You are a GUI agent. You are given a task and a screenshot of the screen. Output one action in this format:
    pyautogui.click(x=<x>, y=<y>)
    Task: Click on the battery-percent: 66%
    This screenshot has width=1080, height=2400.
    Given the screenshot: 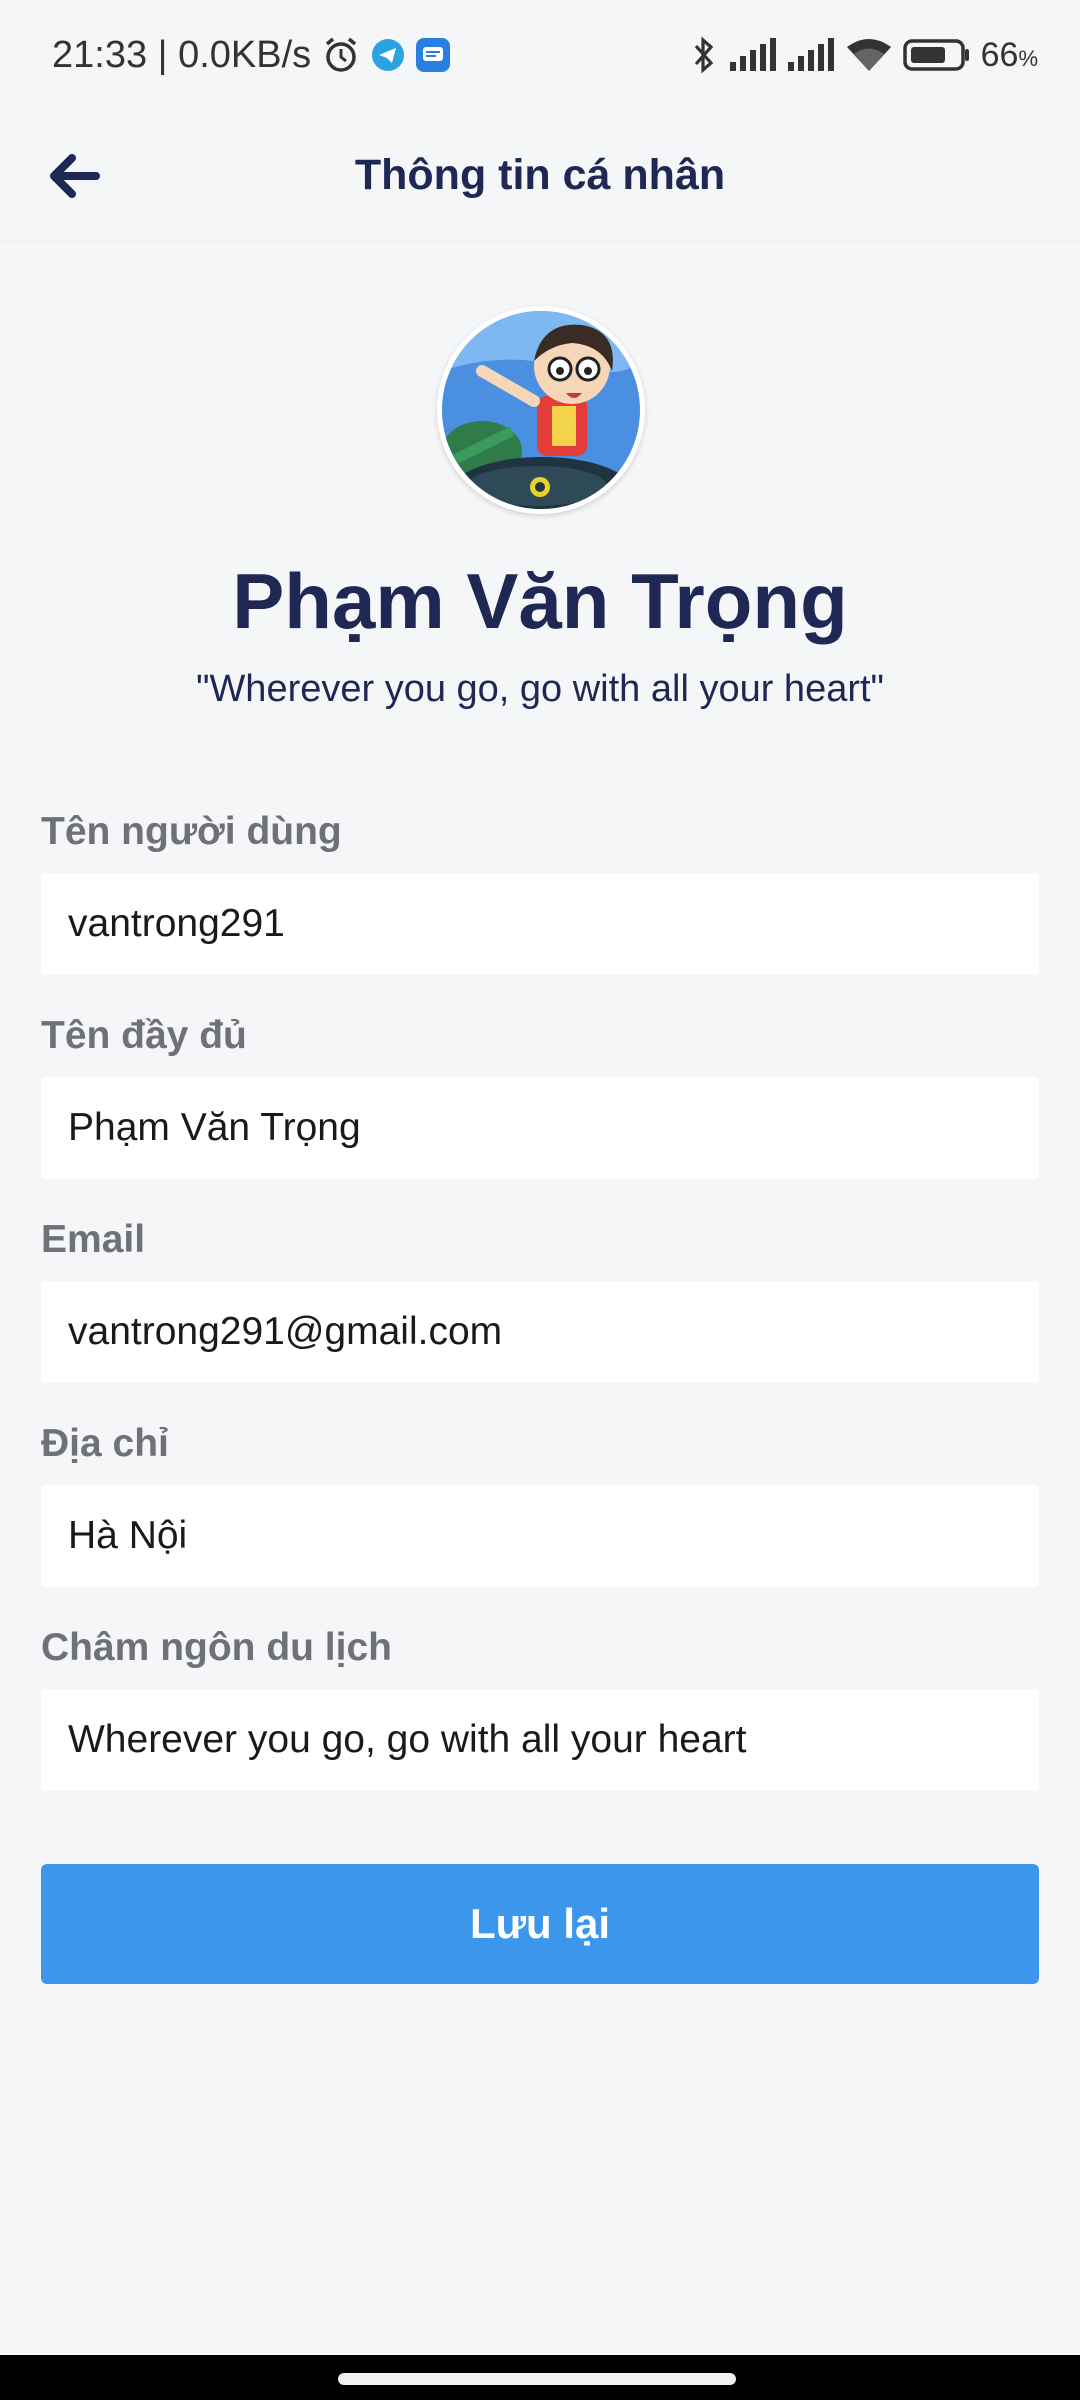 What is the action you would take?
    pyautogui.click(x=1009, y=54)
    